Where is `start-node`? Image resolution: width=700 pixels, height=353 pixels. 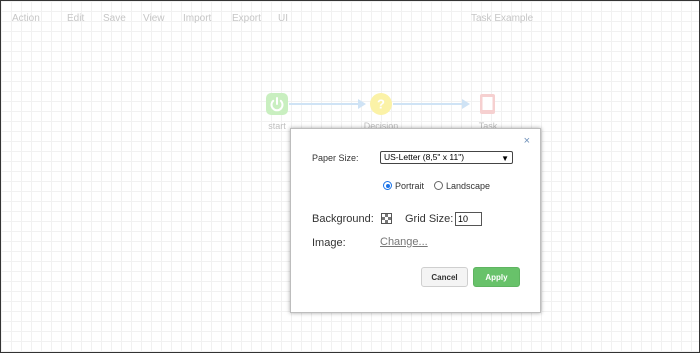 start-node is located at coordinates (277, 104).